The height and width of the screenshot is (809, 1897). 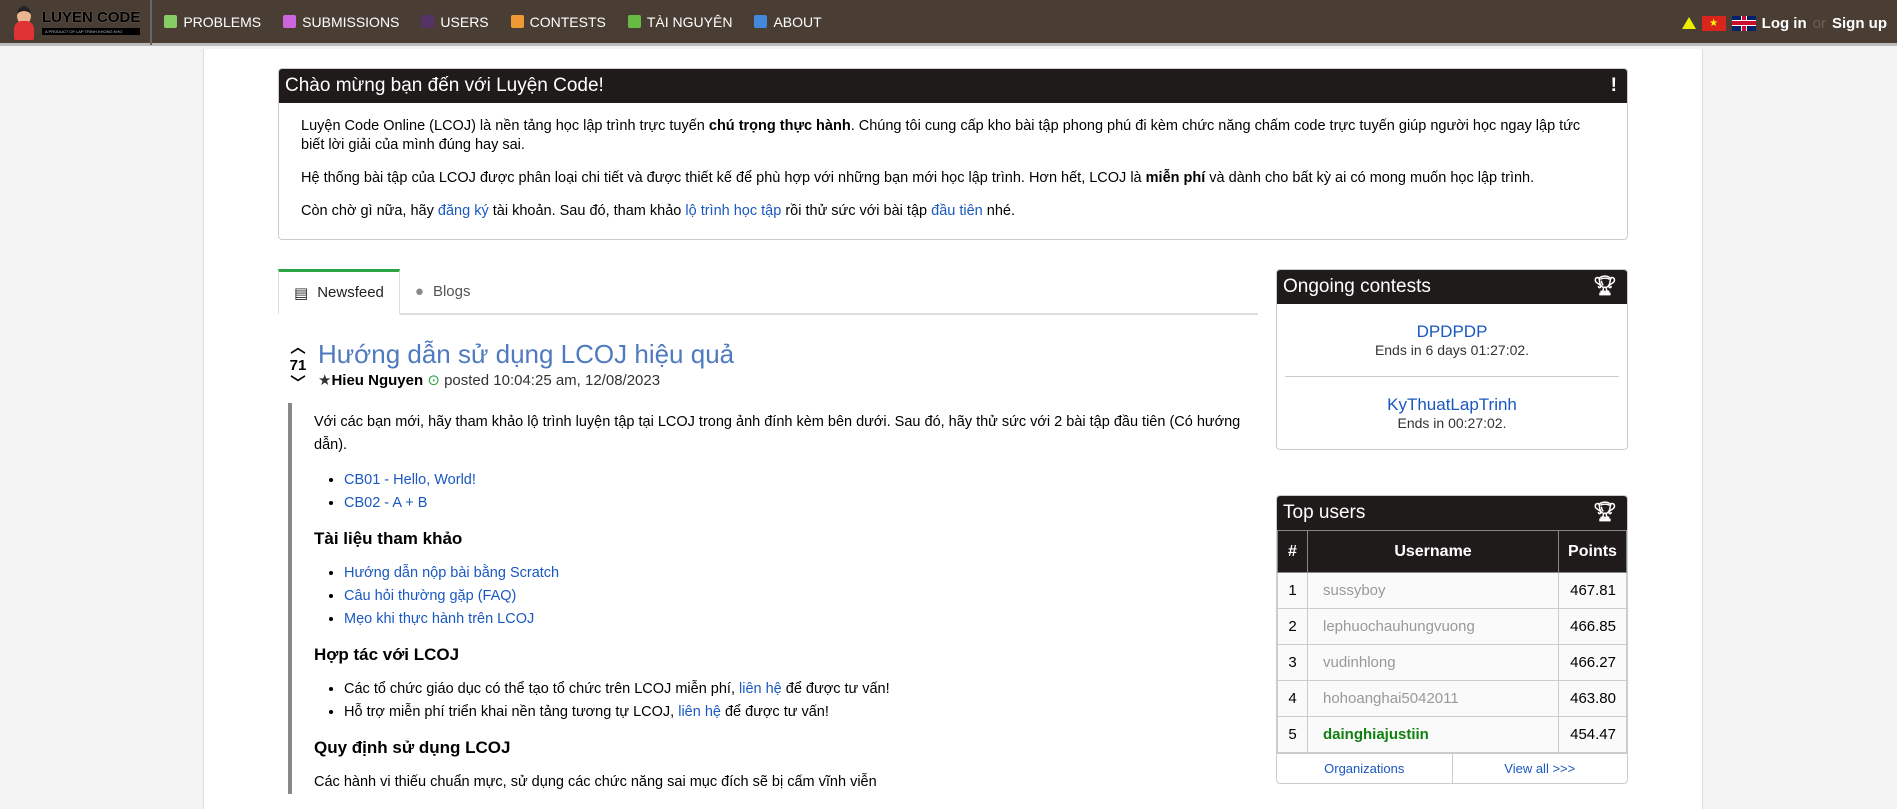 What do you see at coordinates (171, 21) in the screenshot?
I see `puzzle-icon` at bounding box center [171, 21].